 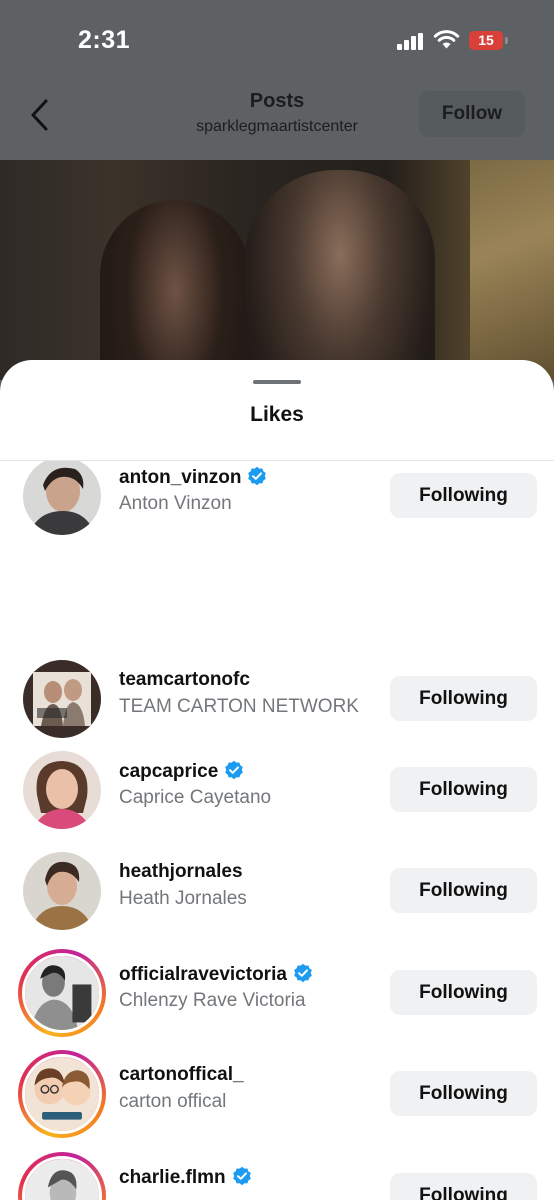 I want to click on username: officialravevictoria, so click(x=216, y=974).